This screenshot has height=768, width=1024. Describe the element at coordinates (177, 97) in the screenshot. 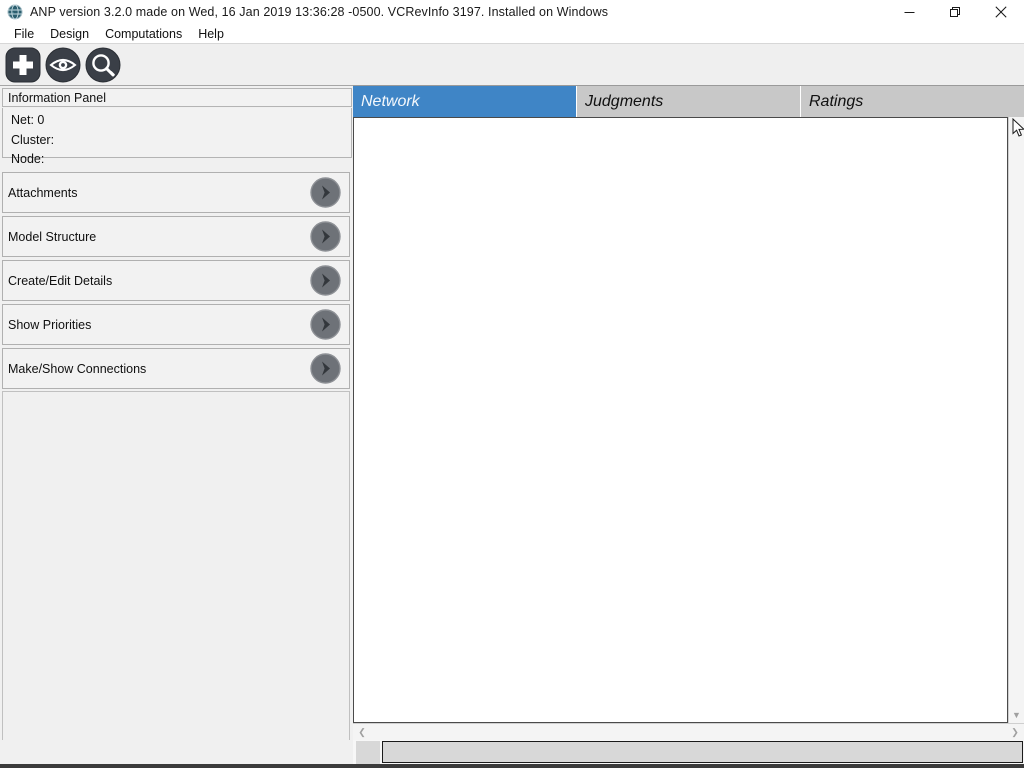

I see `information-panel-header: Information Panel` at that location.